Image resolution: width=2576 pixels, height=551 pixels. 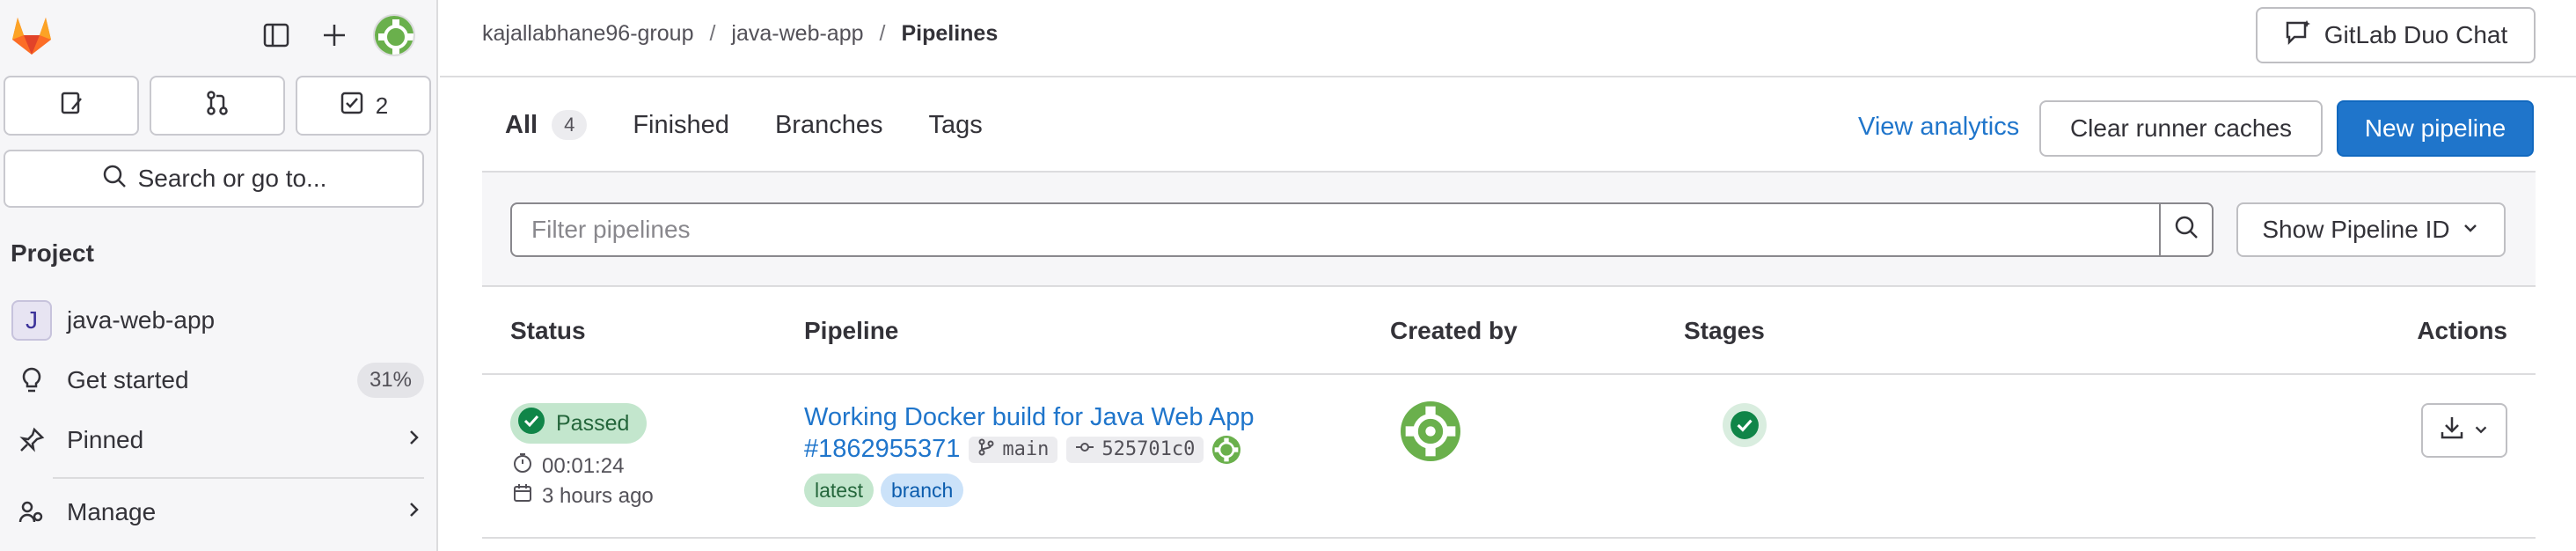 What do you see at coordinates (839, 490) in the screenshot?
I see `tag-latest: latest` at bounding box center [839, 490].